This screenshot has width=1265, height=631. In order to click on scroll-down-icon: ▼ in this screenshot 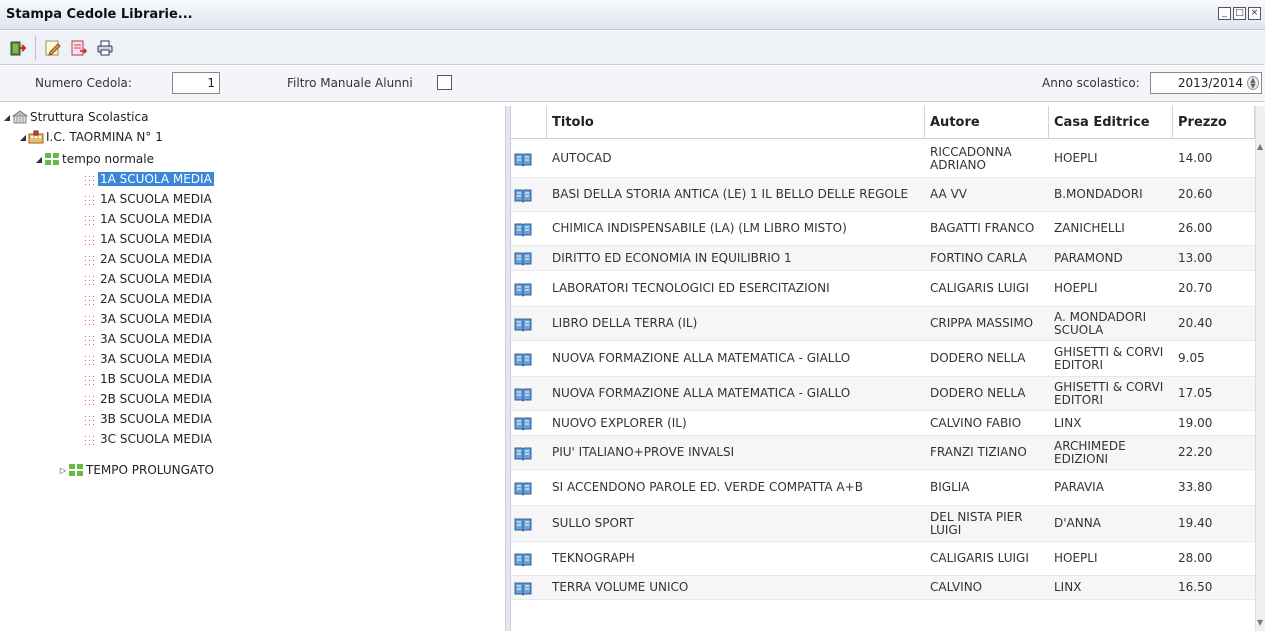, I will do `click(1260, 622)`.